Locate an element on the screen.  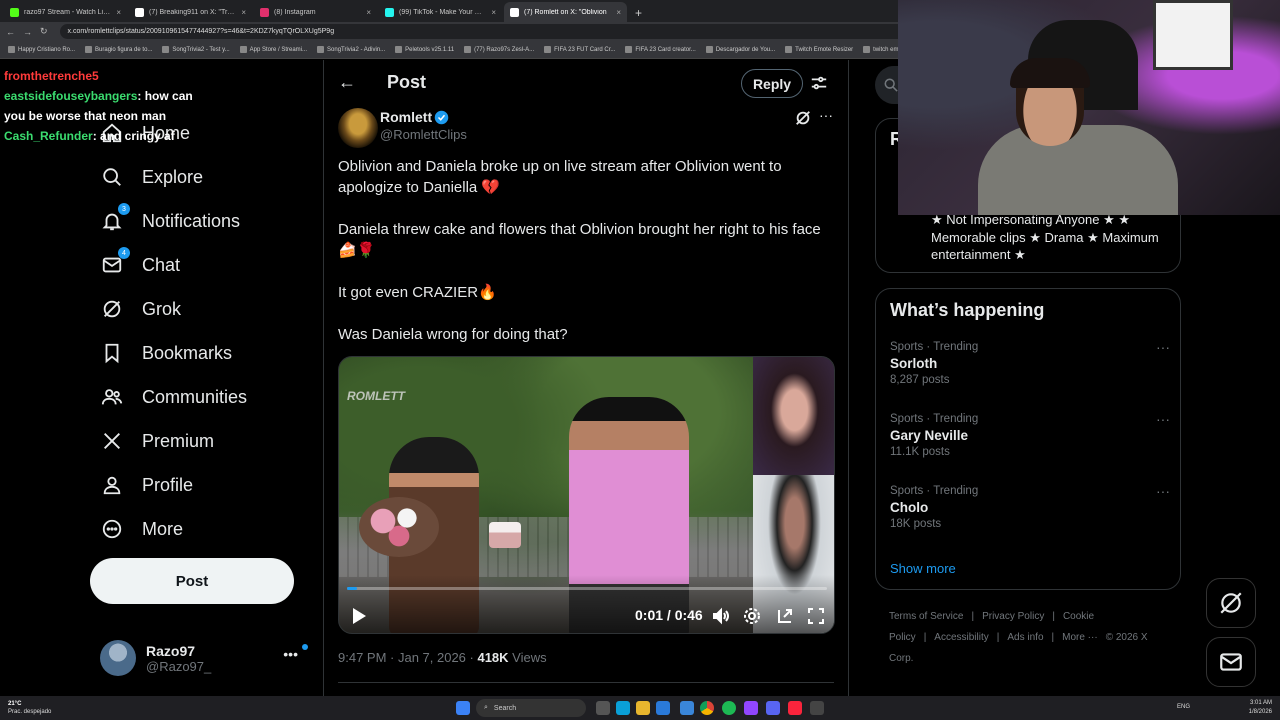
new-tab-icon: + is located at coordinates (638, 14).